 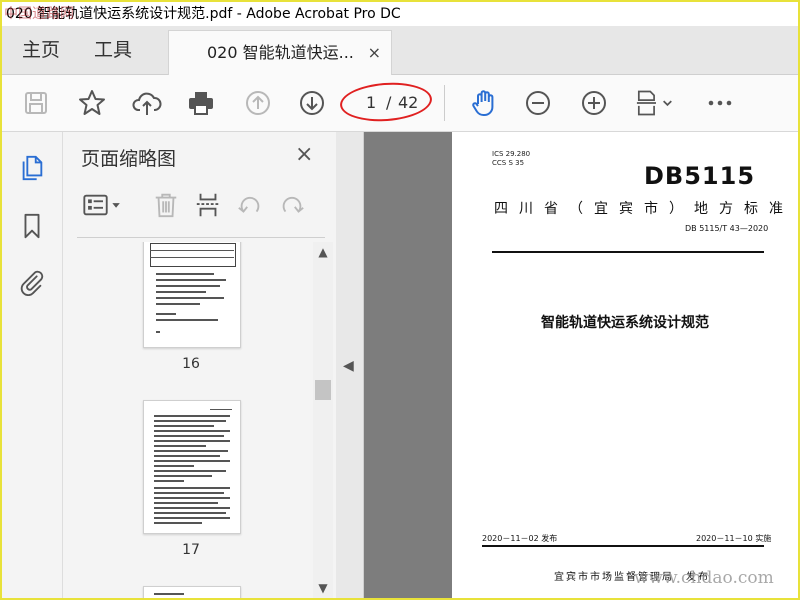 What do you see at coordinates (250, 205) in the screenshot?
I see `rotate-left-icon` at bounding box center [250, 205].